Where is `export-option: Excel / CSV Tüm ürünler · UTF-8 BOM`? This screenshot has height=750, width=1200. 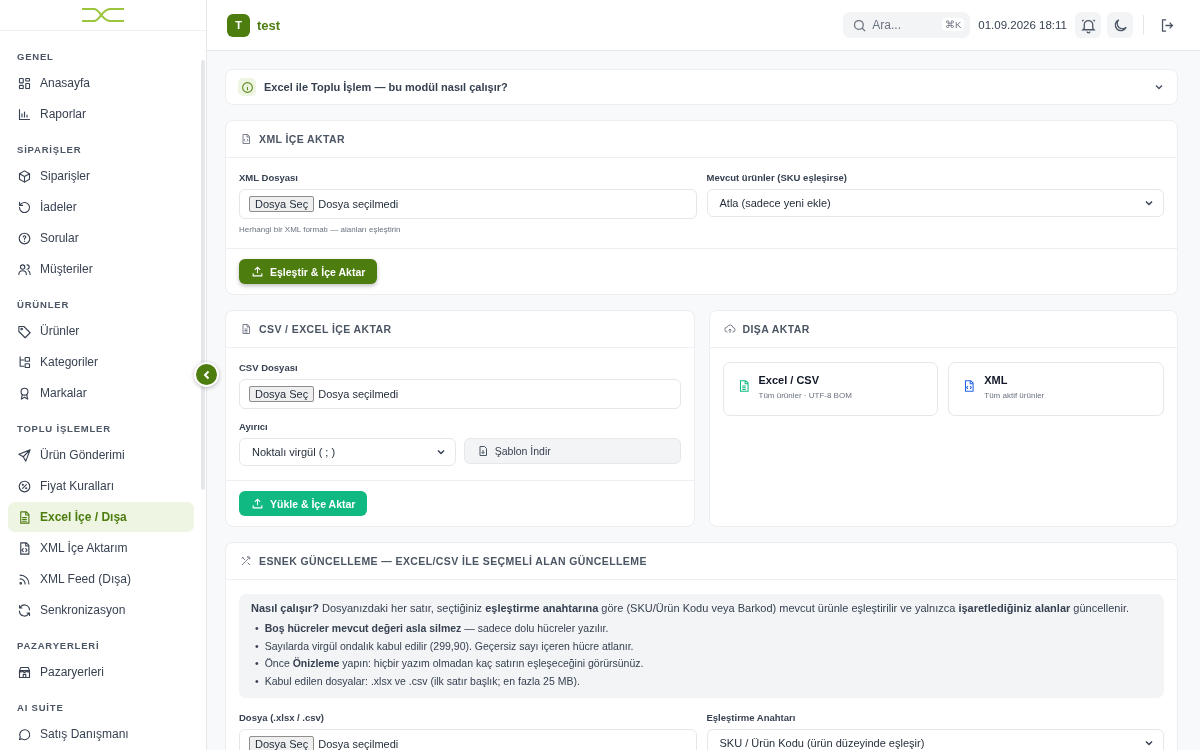 export-option: Excel / CSV Tüm ürünler · UTF-8 BOM is located at coordinates (830, 389).